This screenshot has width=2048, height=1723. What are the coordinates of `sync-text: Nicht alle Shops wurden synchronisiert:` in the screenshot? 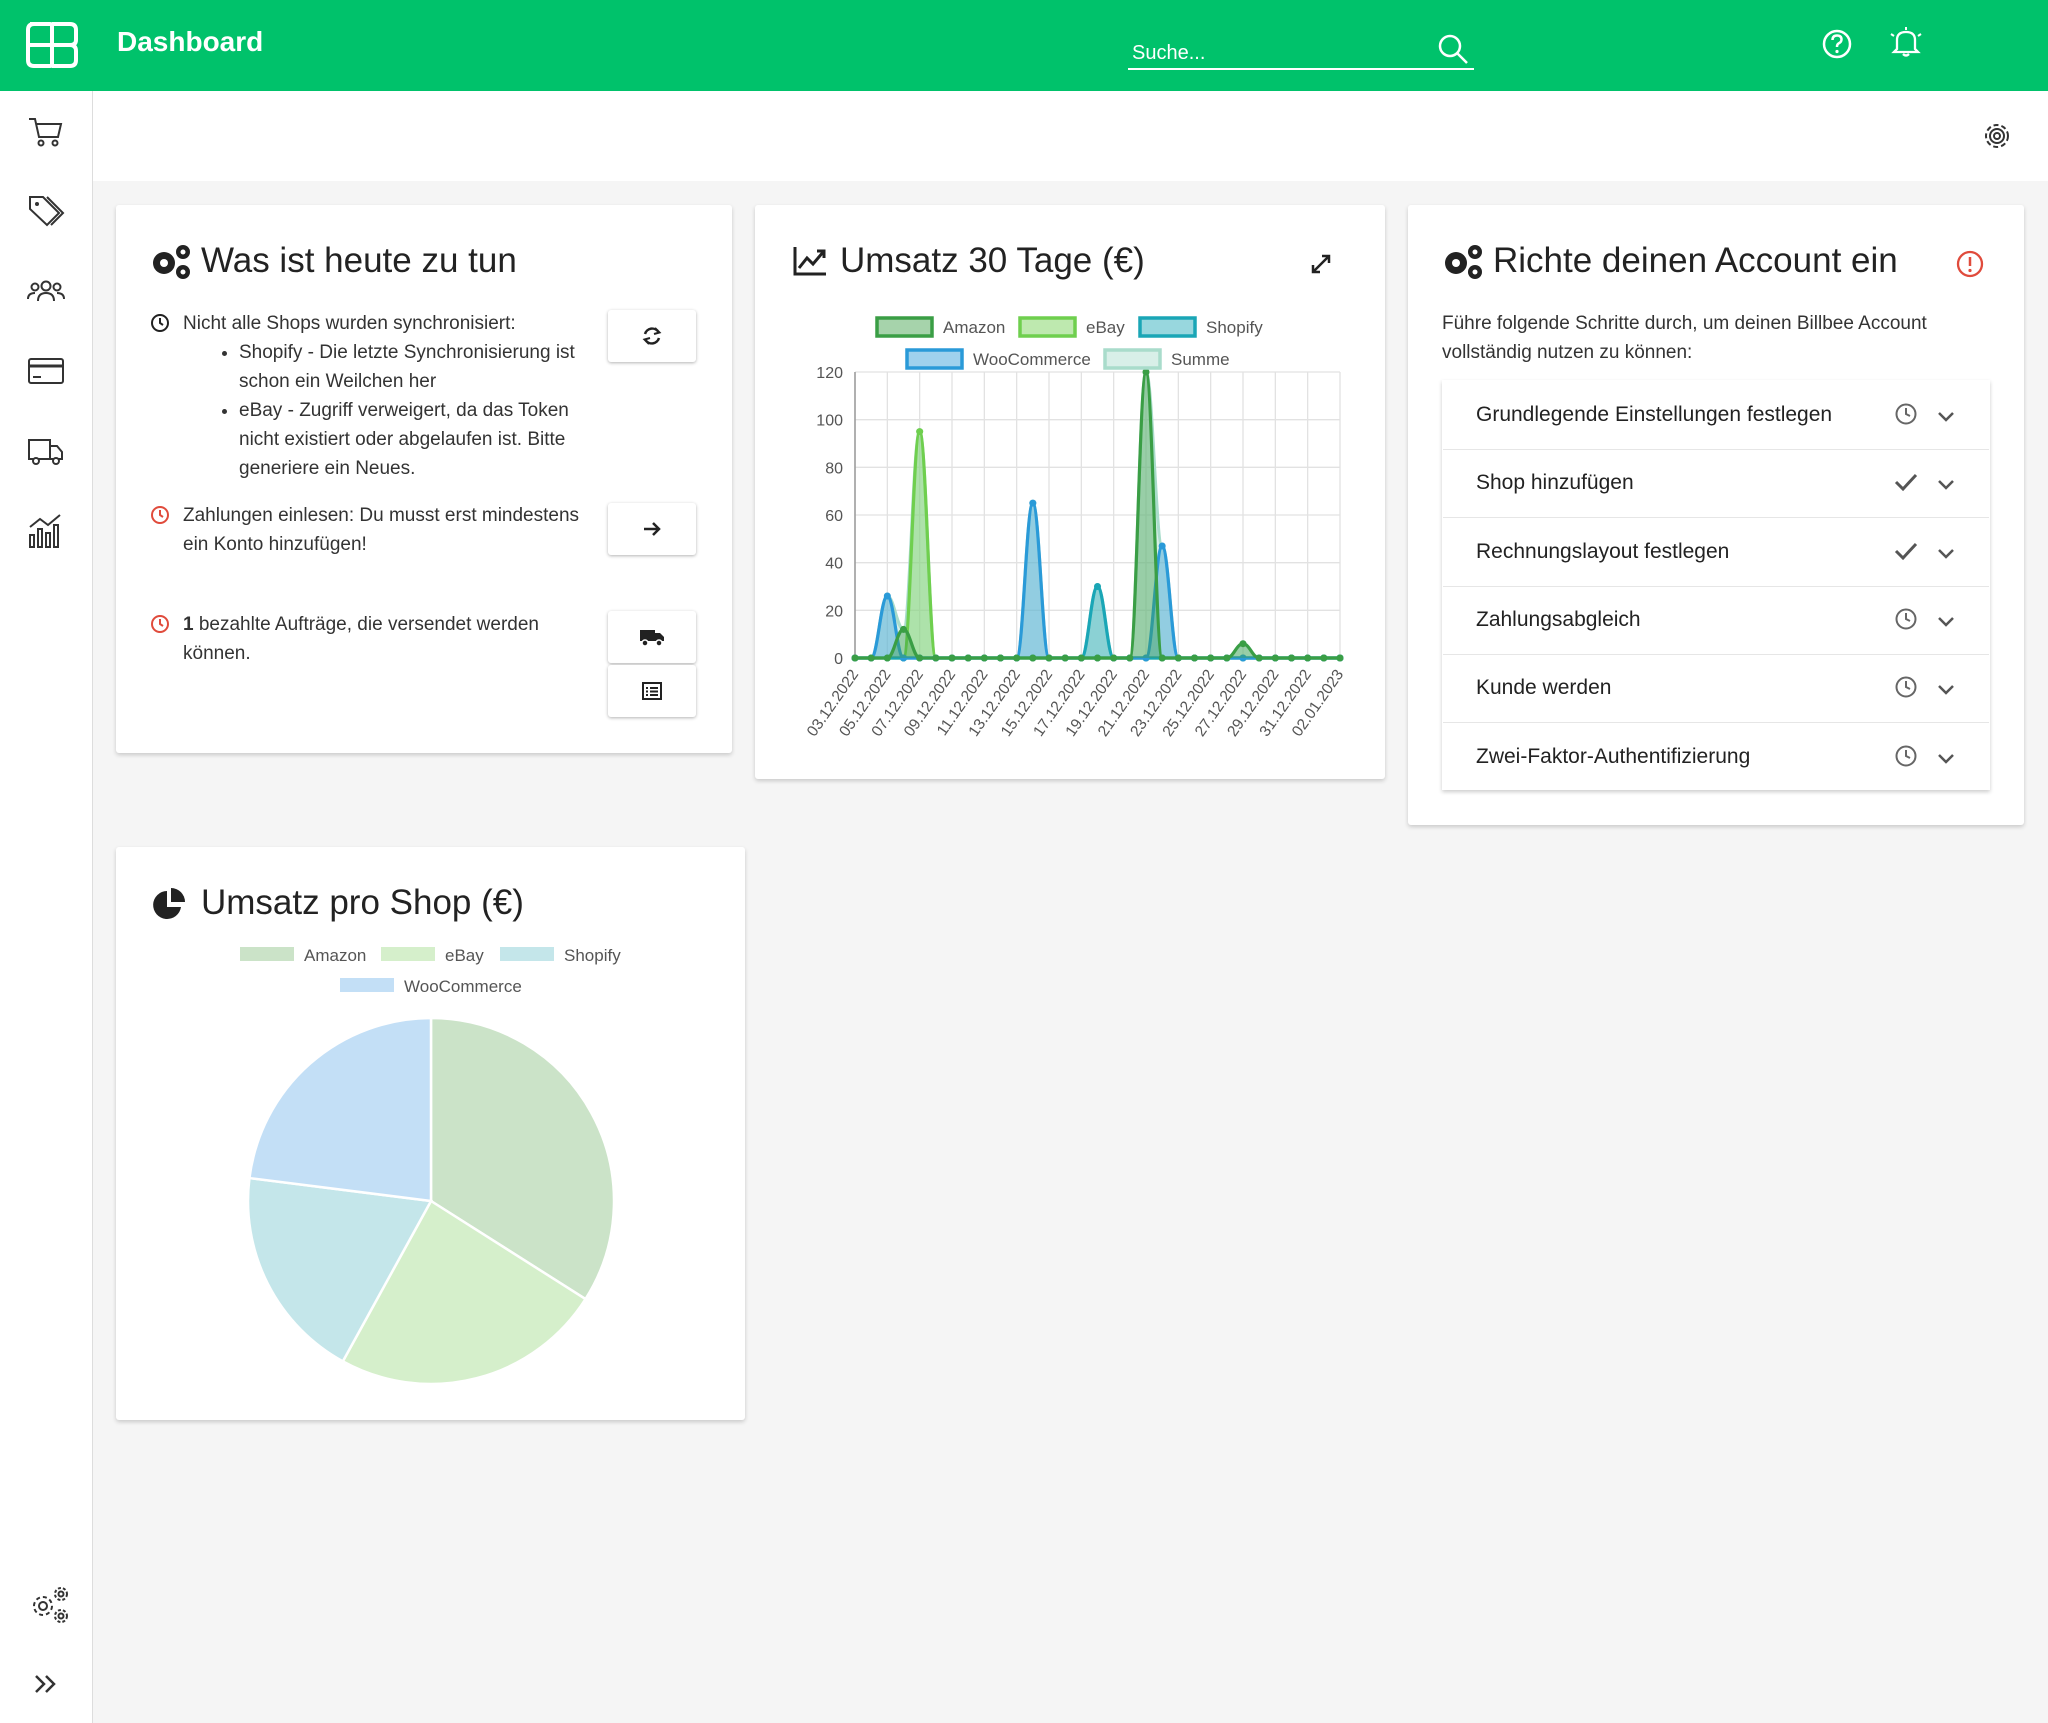 It's located at (349, 323).